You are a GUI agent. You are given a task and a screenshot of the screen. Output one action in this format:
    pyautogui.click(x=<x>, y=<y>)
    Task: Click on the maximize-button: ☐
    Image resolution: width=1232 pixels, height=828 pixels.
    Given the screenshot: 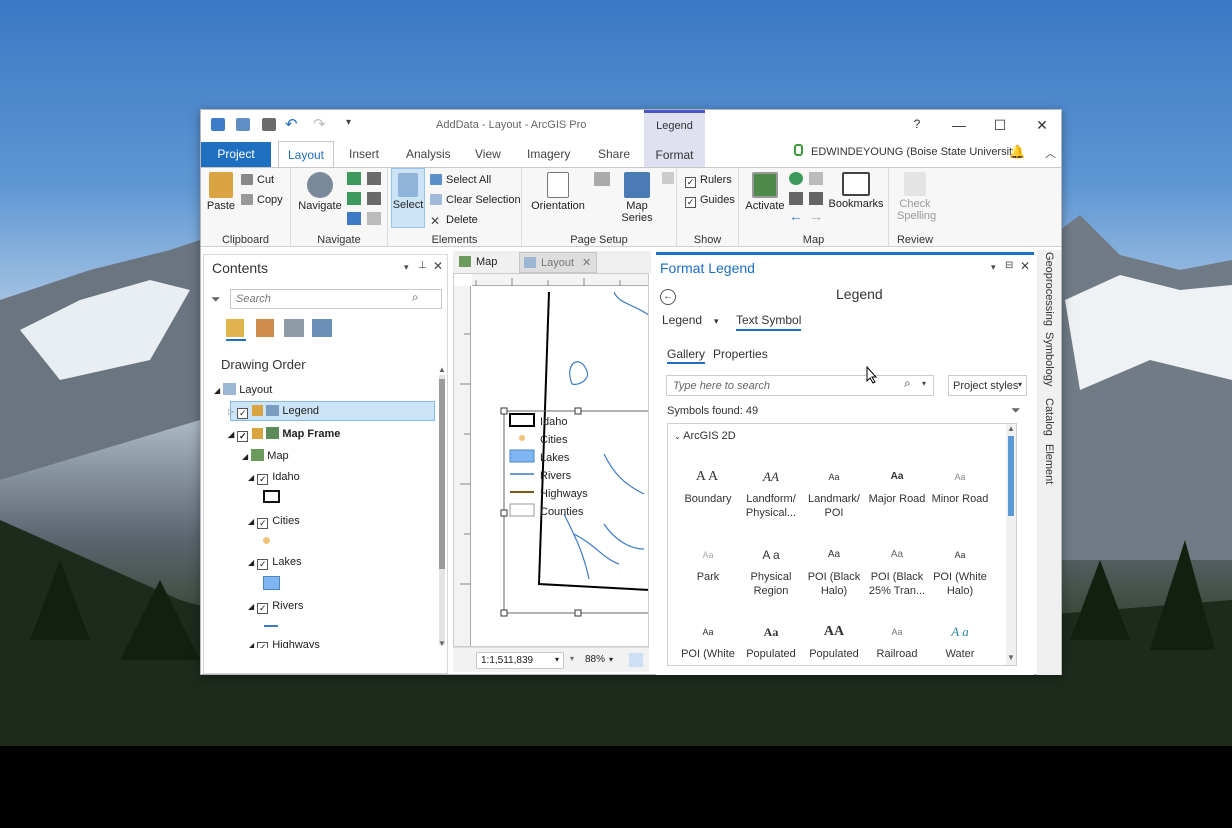 What is the action you would take?
    pyautogui.click(x=1000, y=125)
    